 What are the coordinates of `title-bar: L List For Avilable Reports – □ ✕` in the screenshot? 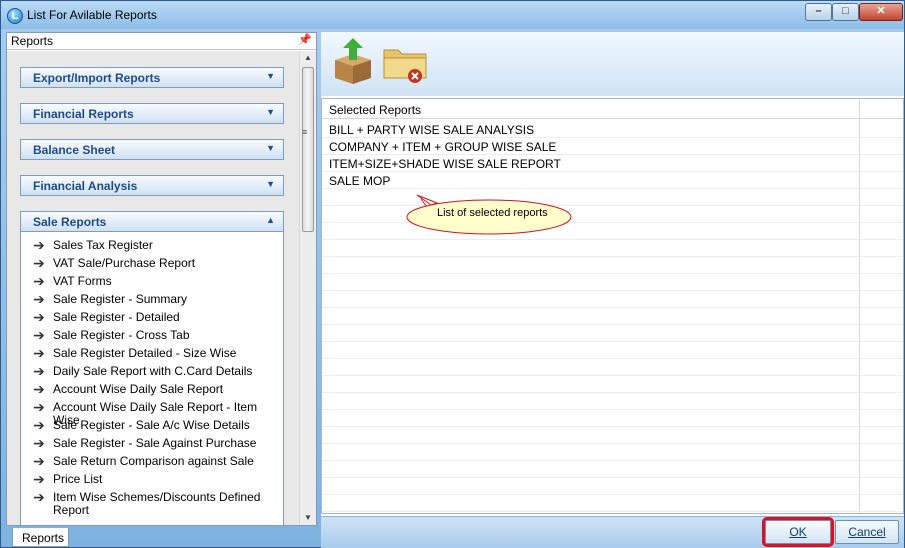 It's located at (452, 15).